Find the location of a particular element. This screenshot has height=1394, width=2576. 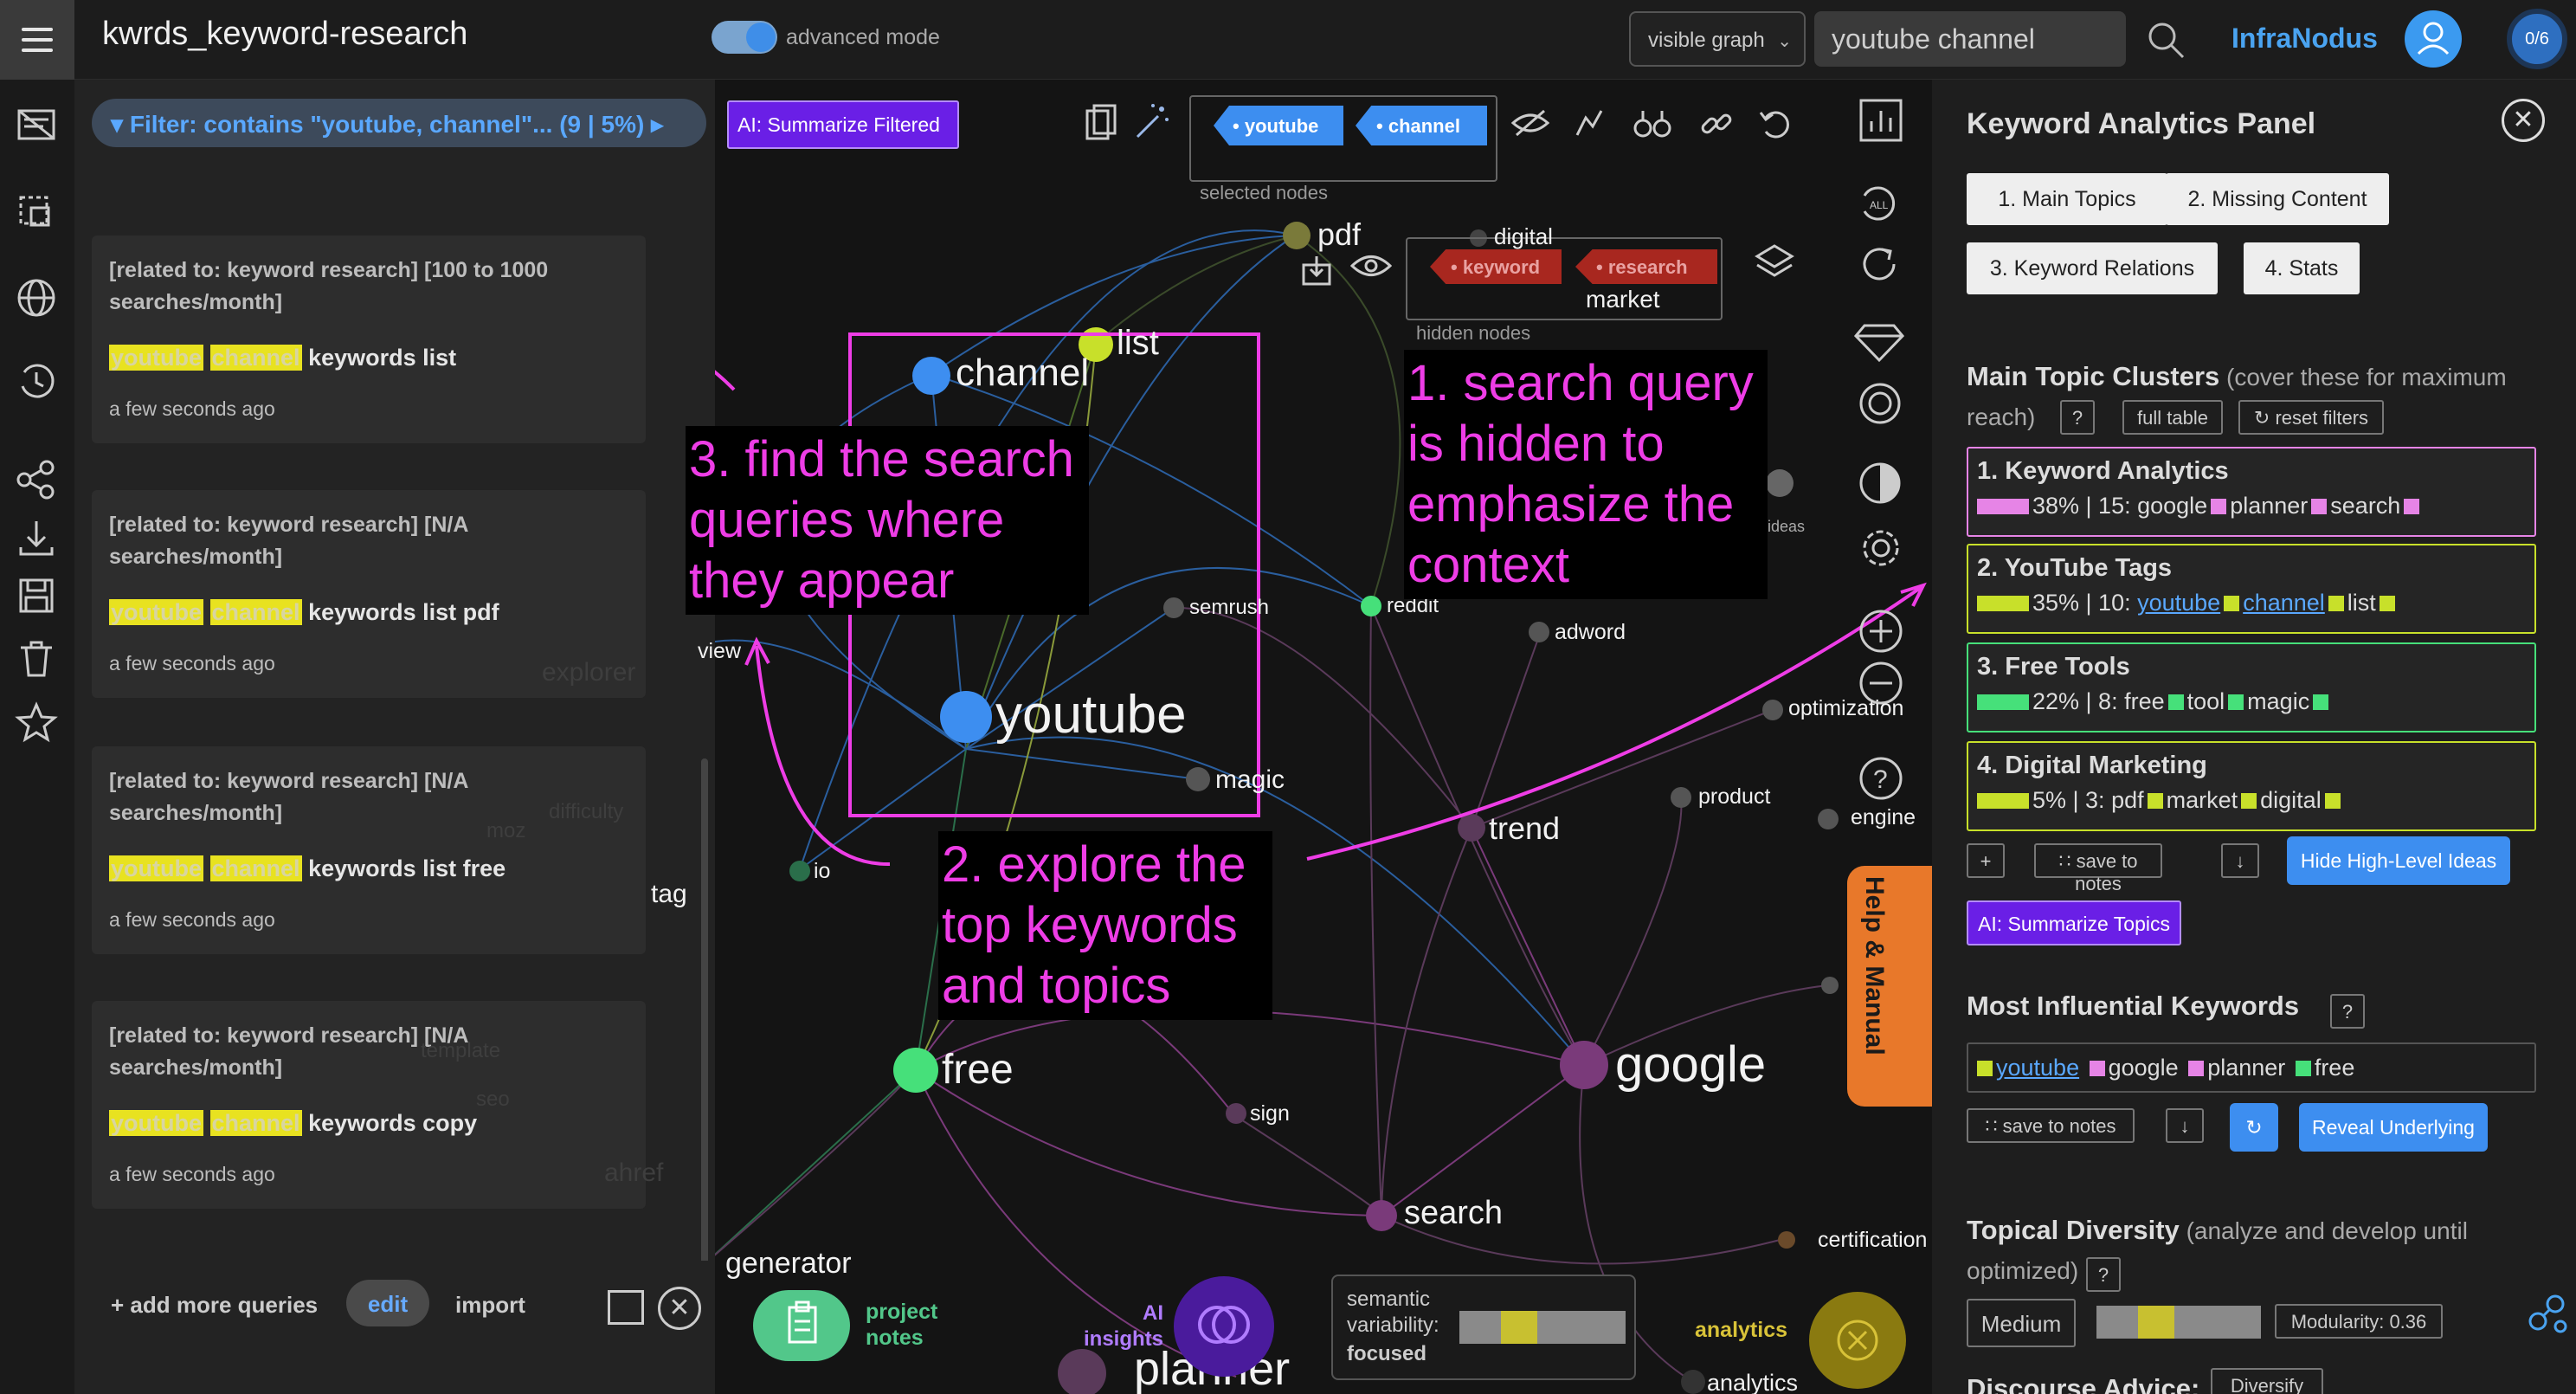

refresh-icon is located at coordinates (1879, 264).